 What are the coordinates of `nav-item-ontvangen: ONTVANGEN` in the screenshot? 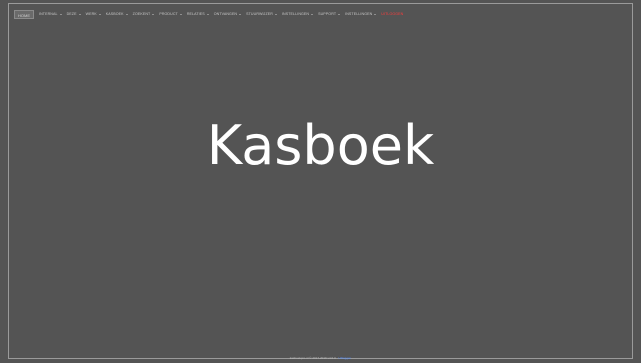 It's located at (227, 14).